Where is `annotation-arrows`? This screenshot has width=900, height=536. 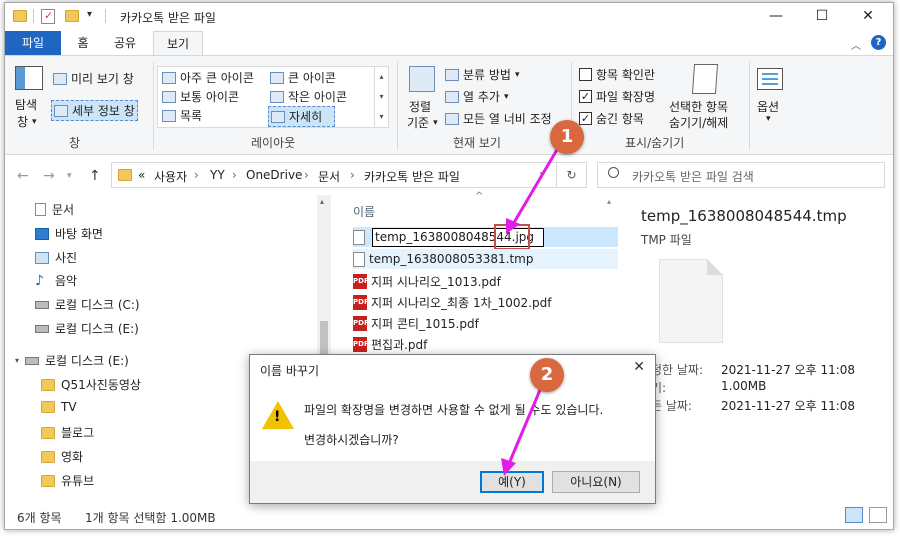
annotation-arrows is located at coordinates (530, 311).